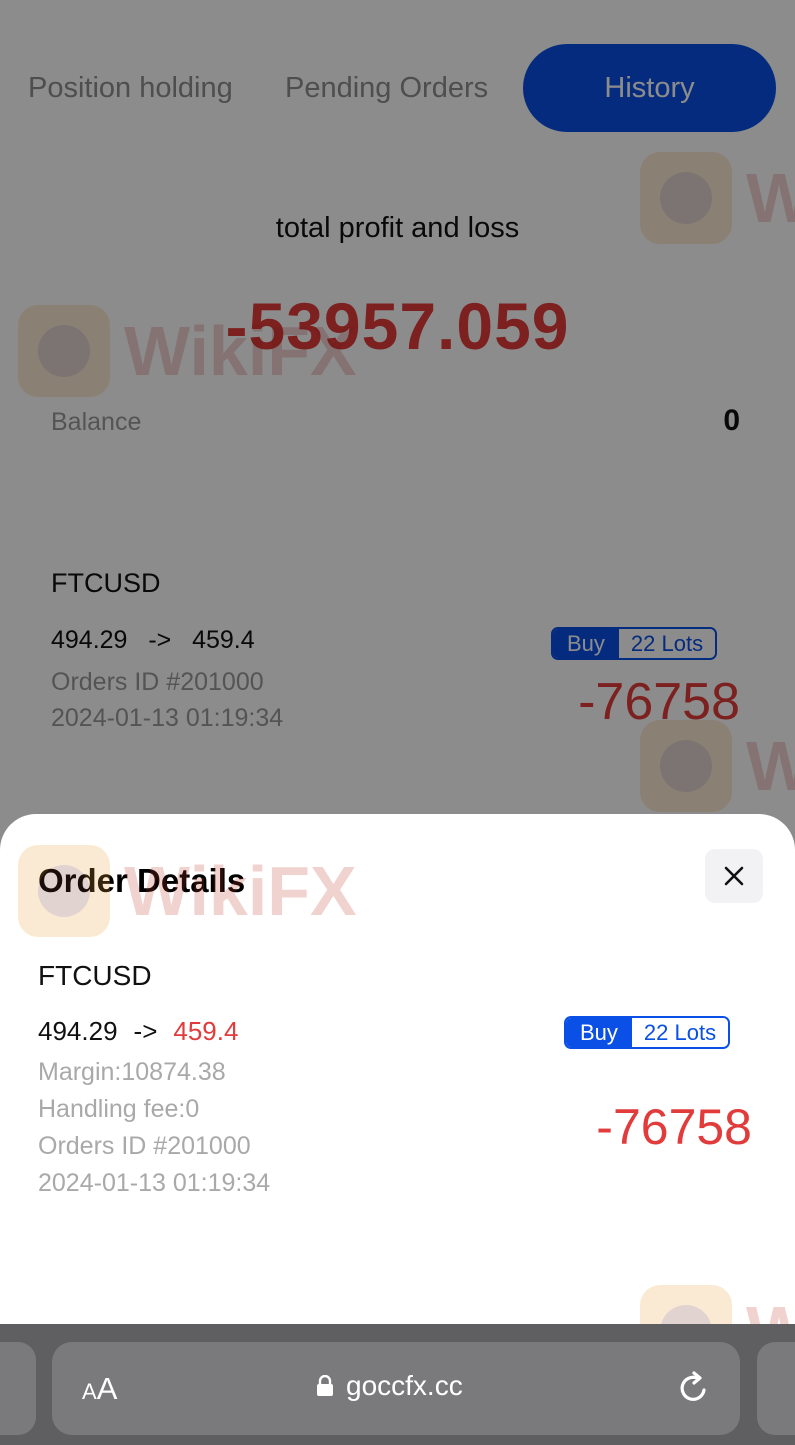  I want to click on address-bar: AA goccfx.cc, so click(396, 1388).